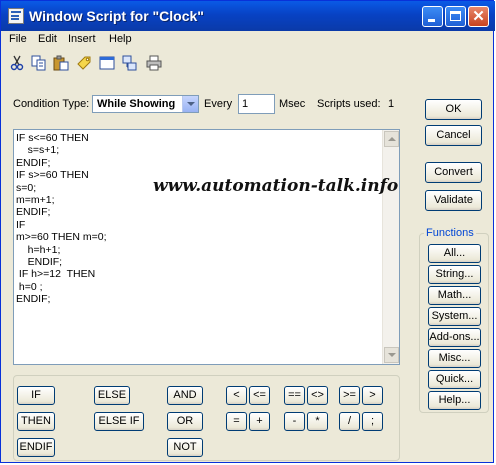 This screenshot has width=496, height=465. Describe the element at coordinates (317, 395) in the screenshot. I see `not-equal-button: <>` at that location.